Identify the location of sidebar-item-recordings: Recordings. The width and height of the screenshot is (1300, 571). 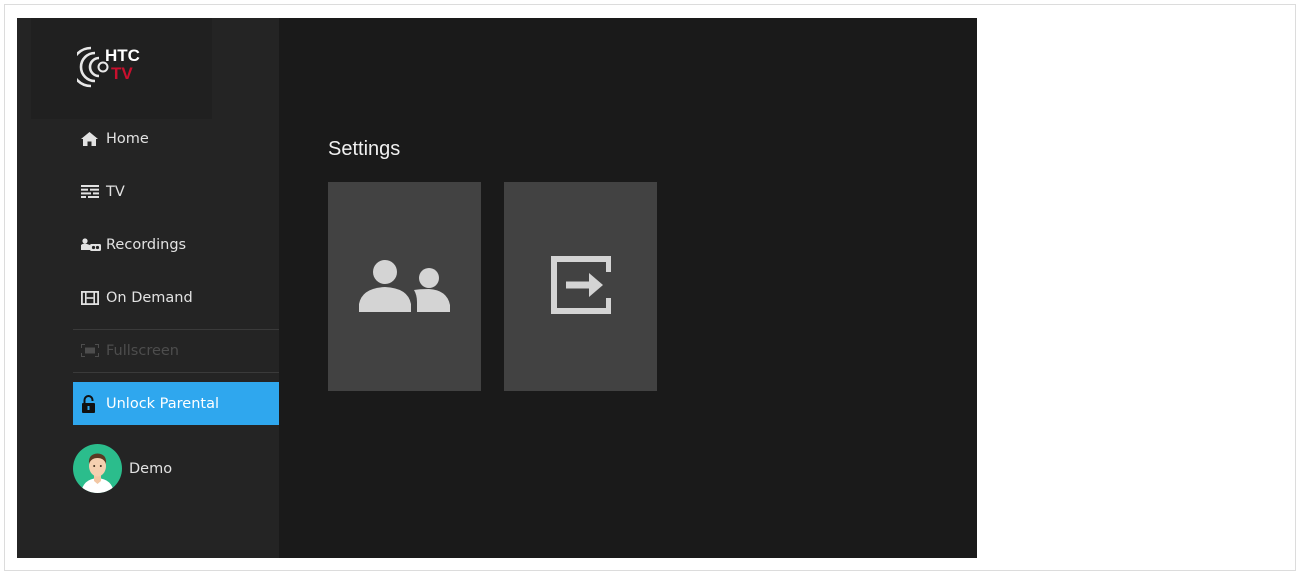
(176, 244).